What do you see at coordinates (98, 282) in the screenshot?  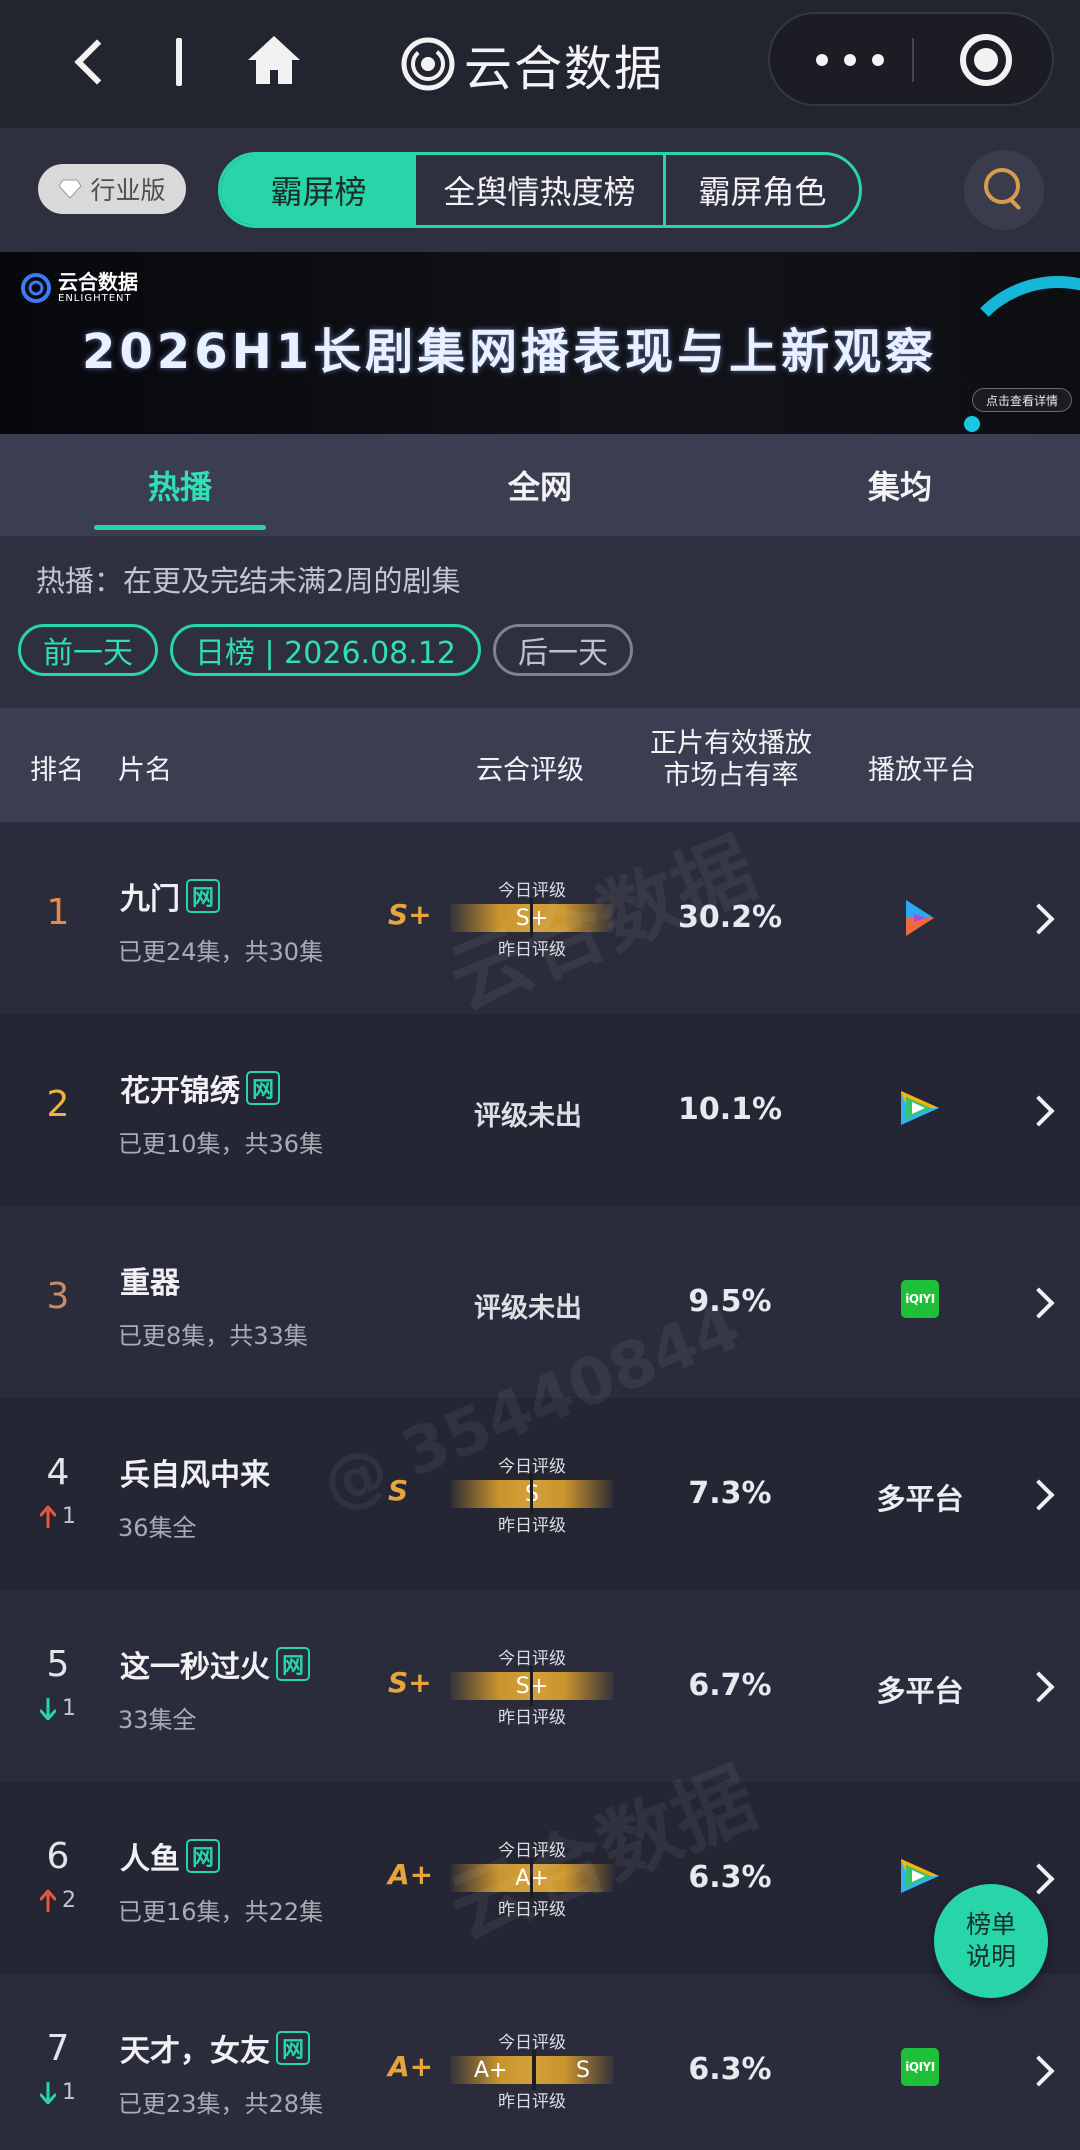 I see `banner-logo-cn: 云合数据` at bounding box center [98, 282].